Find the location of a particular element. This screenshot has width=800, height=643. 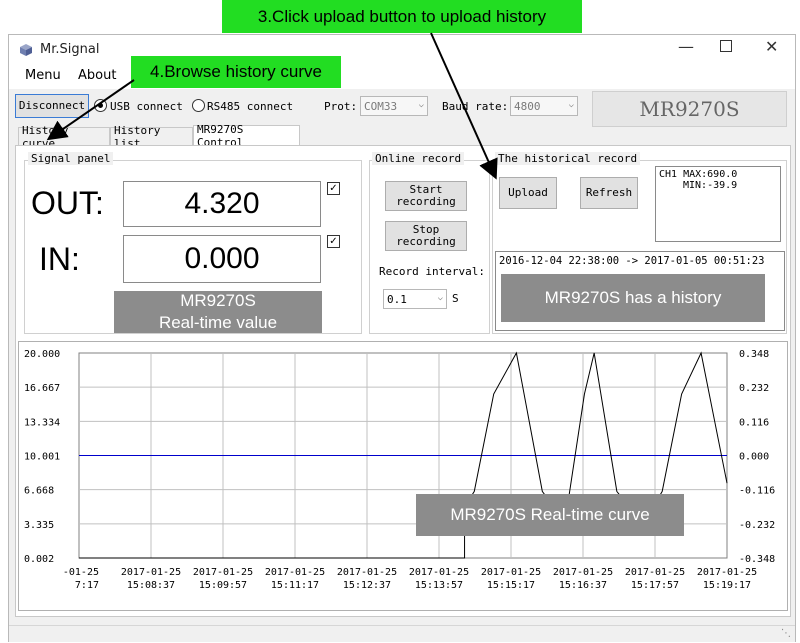

x-tick-time: 15:08:37 is located at coordinates (151, 585).